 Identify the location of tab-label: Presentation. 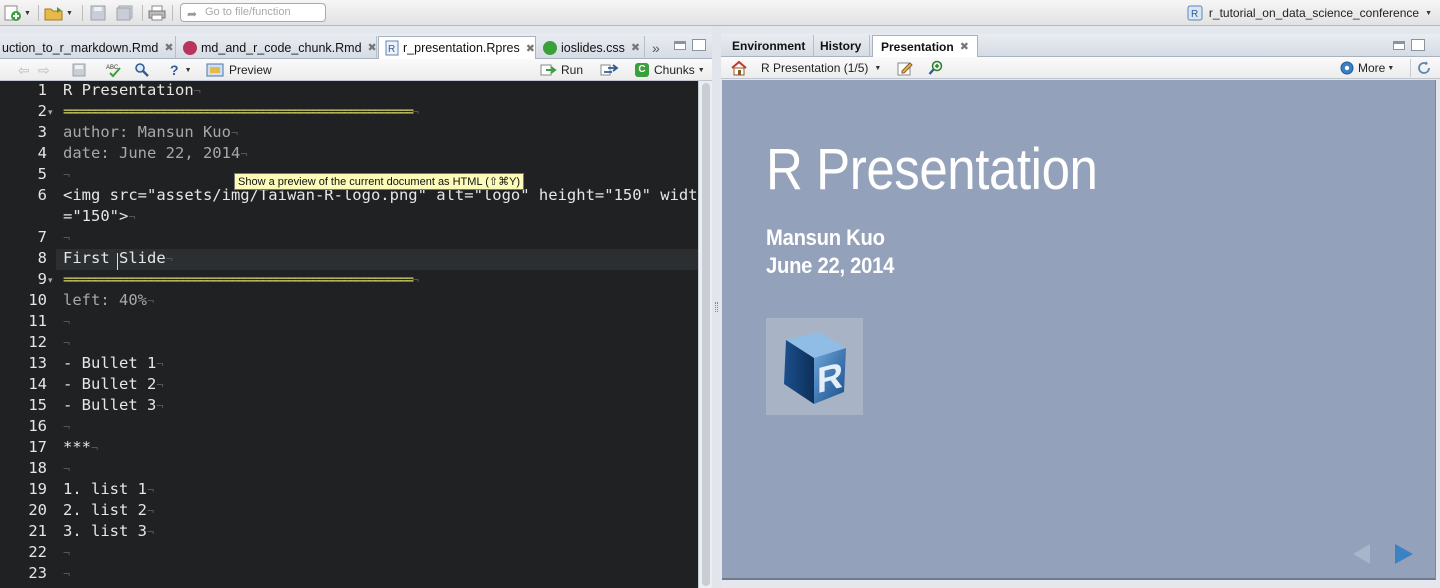
(917, 46).